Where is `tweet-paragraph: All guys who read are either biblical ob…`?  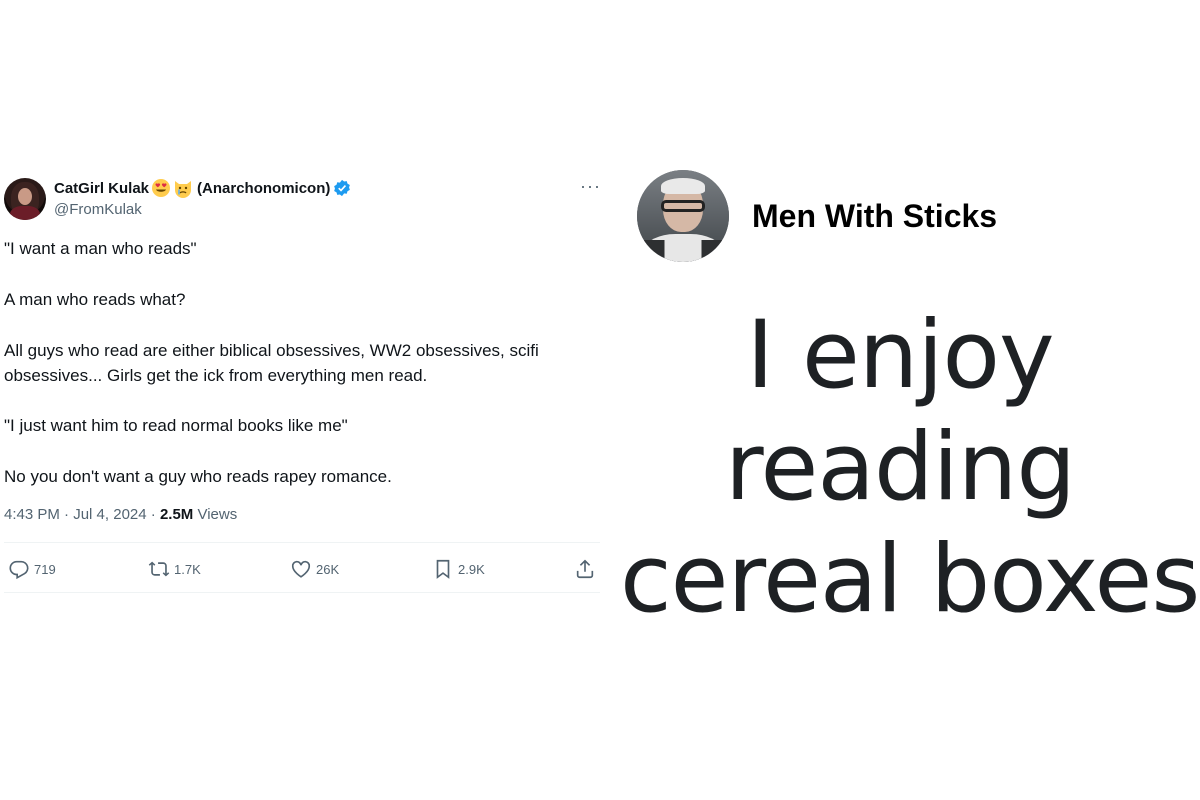
tweet-paragraph: All guys who read are either biblical ob… is located at coordinates (271, 363).